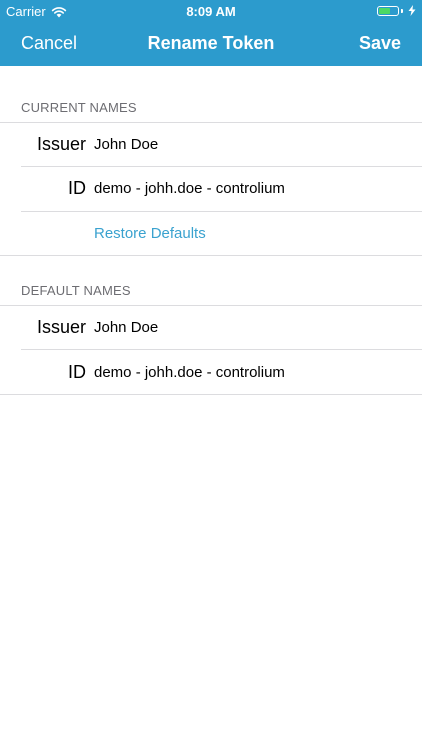 The width and height of the screenshot is (422, 750). I want to click on current-issuer-value: John Doe, so click(126, 144).